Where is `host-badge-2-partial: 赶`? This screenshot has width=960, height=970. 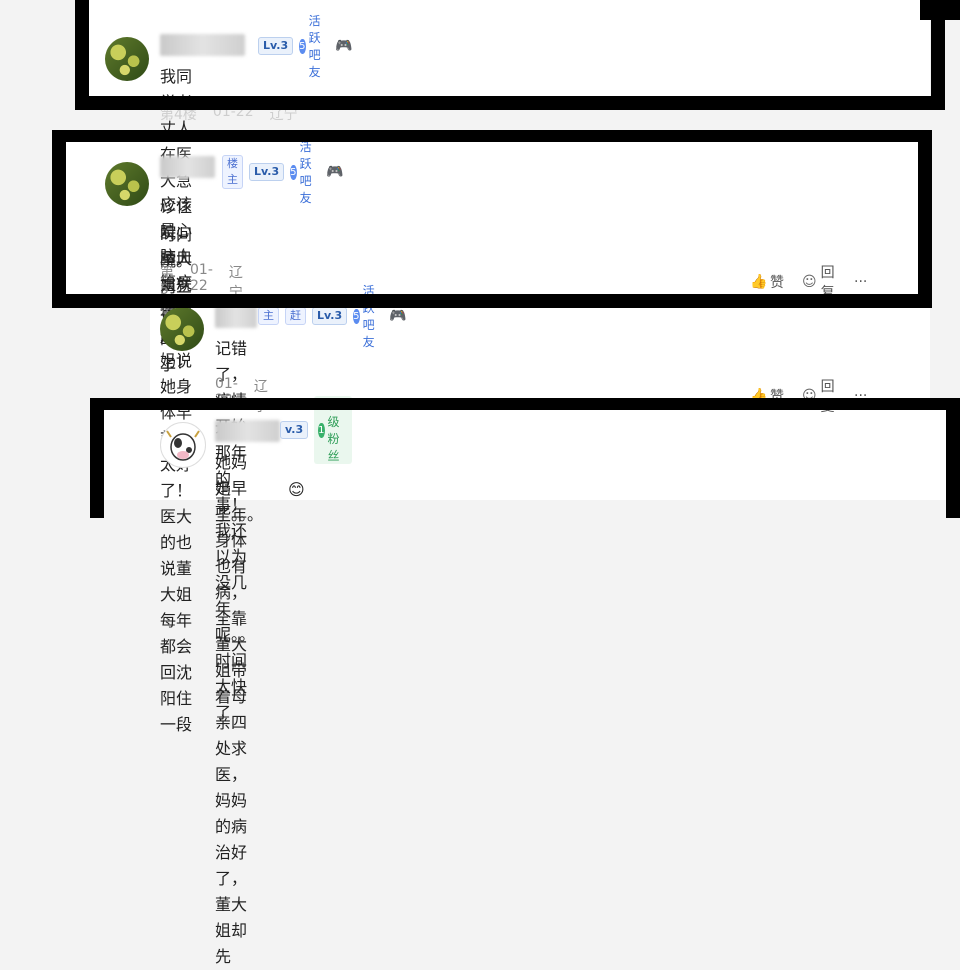 host-badge-2-partial: 赶 is located at coordinates (295, 316).